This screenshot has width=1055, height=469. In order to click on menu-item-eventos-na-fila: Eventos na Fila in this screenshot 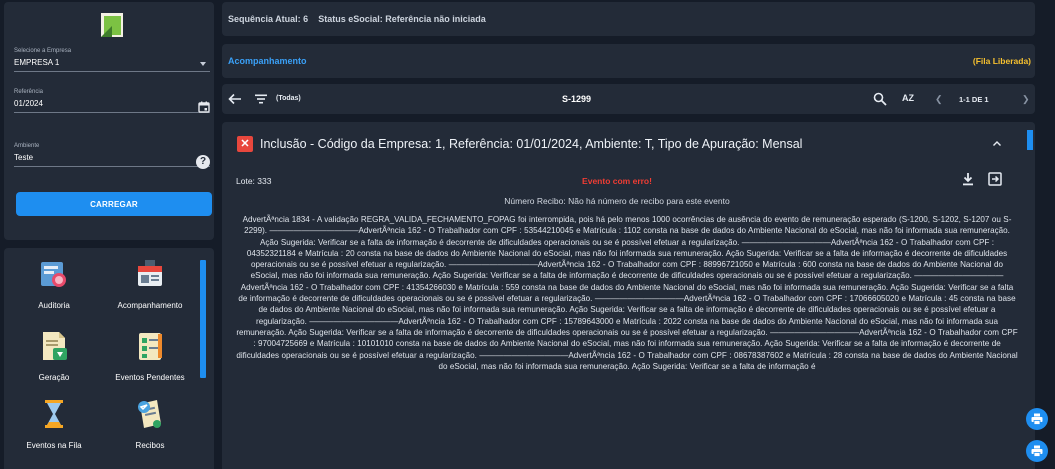, I will do `click(54, 424)`.